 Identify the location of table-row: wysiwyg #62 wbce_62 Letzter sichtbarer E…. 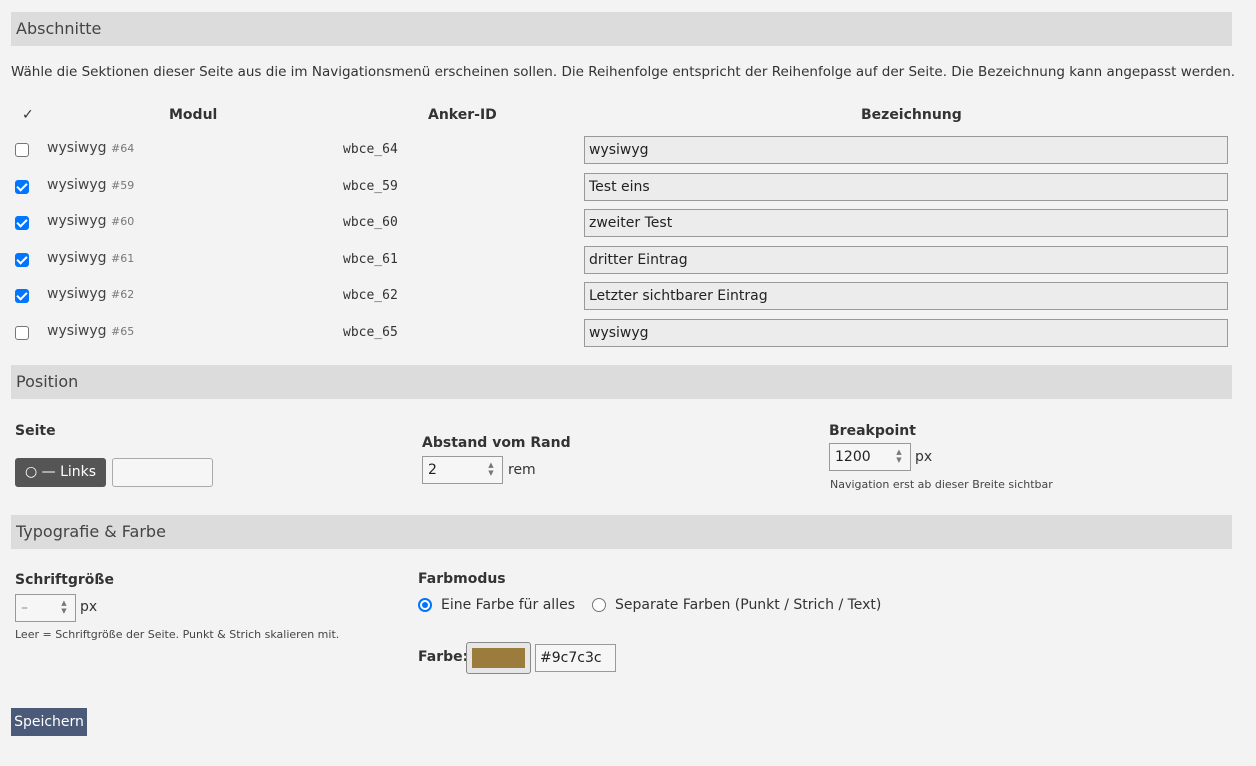
(628, 297).